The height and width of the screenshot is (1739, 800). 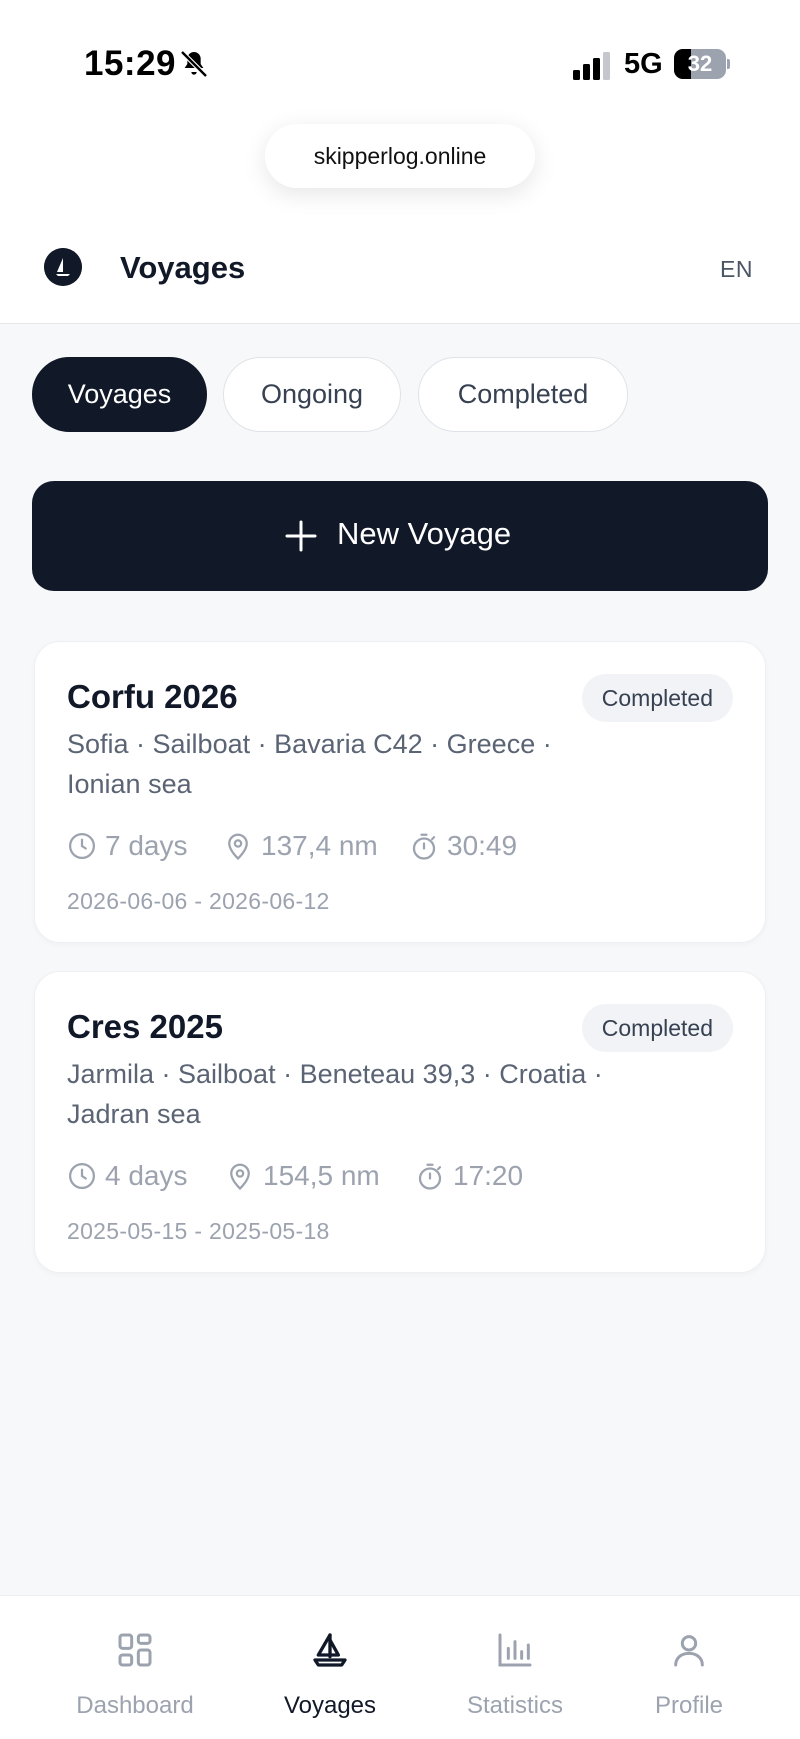 I want to click on nav-label: Profile, so click(x=689, y=1705).